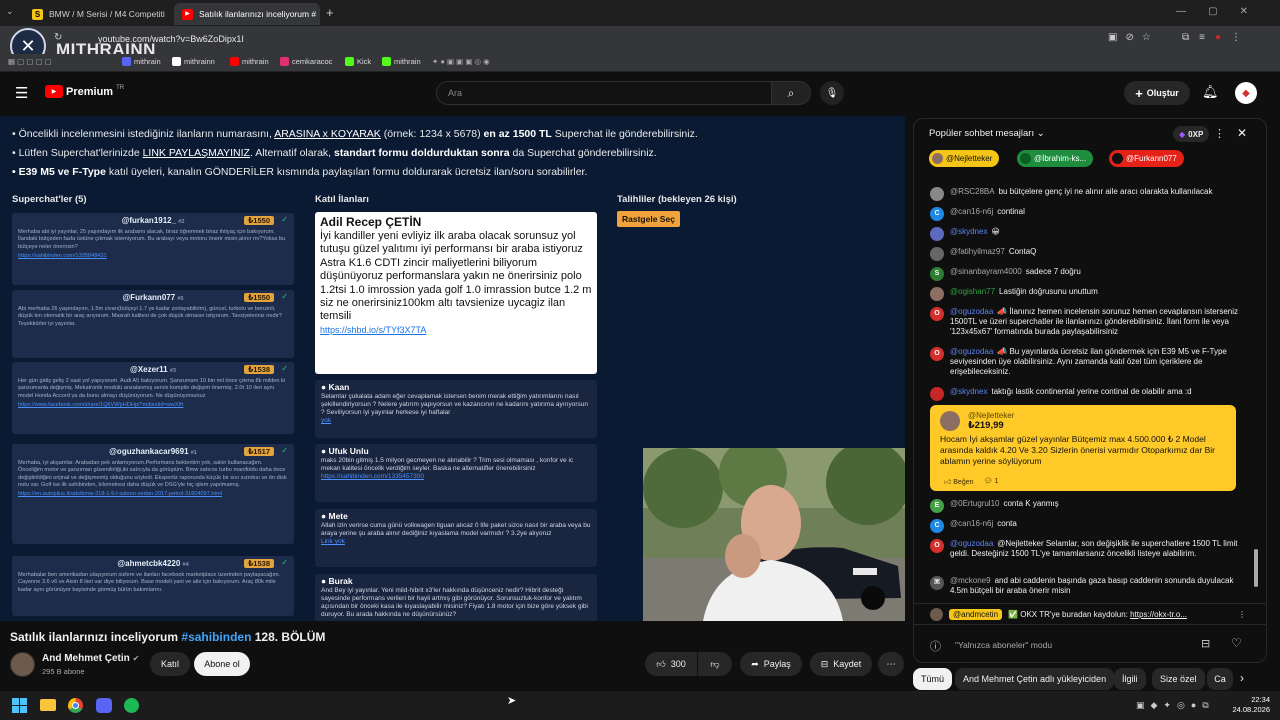 This screenshot has height=720, width=1280. Describe the element at coordinates (1219, 133) in the screenshot. I see `chat-menu-icon: ⋮` at that location.